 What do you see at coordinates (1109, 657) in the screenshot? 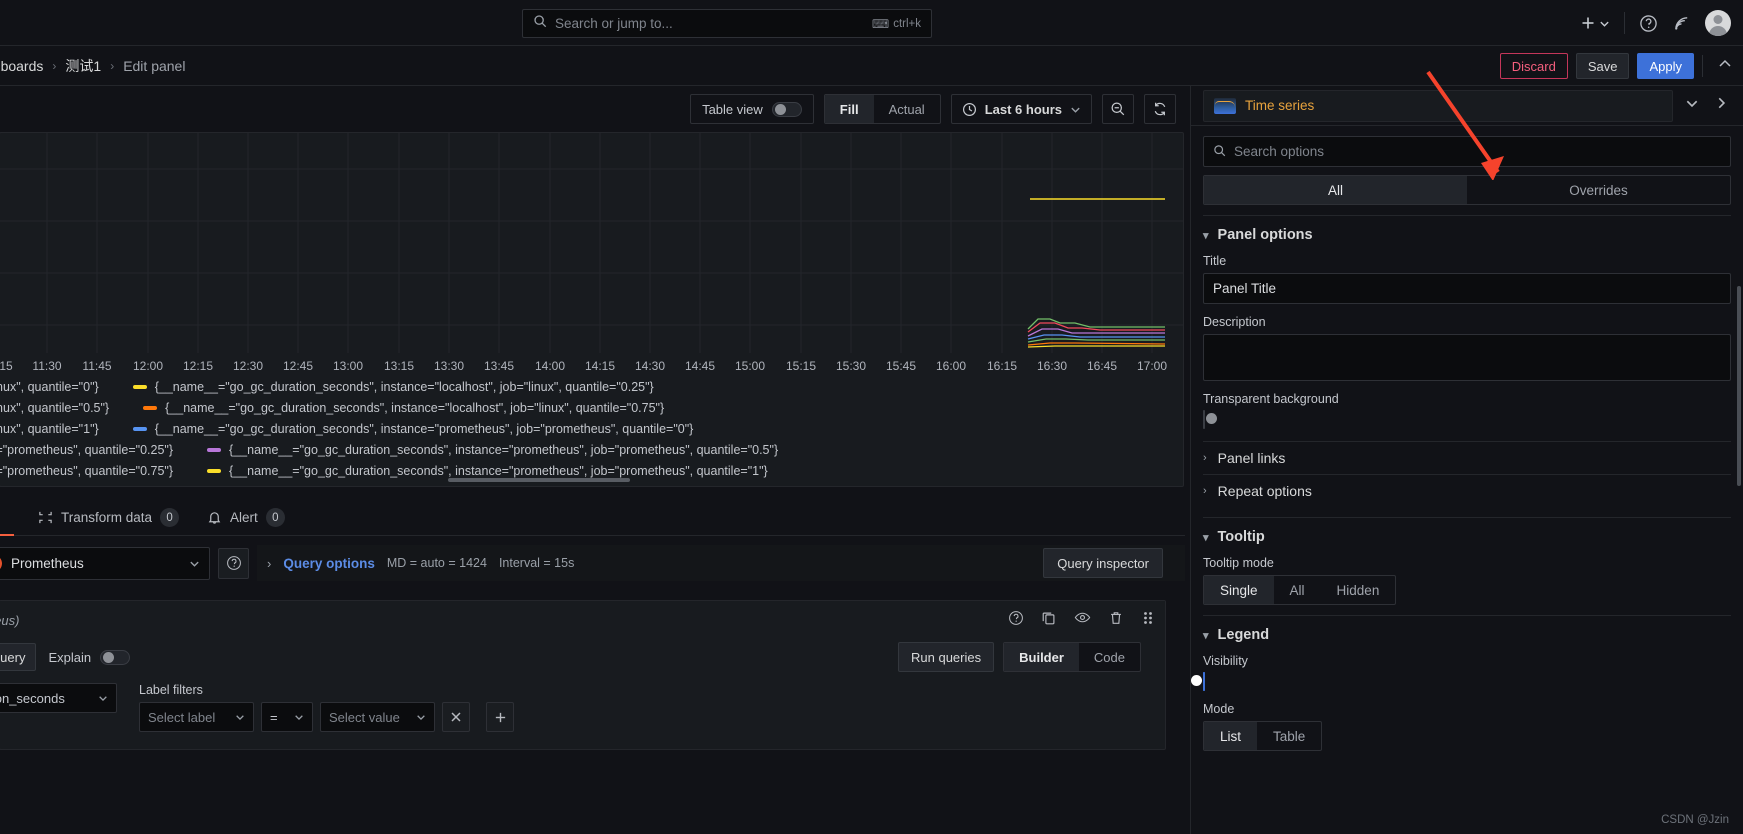
I see `code-option: Code` at bounding box center [1109, 657].